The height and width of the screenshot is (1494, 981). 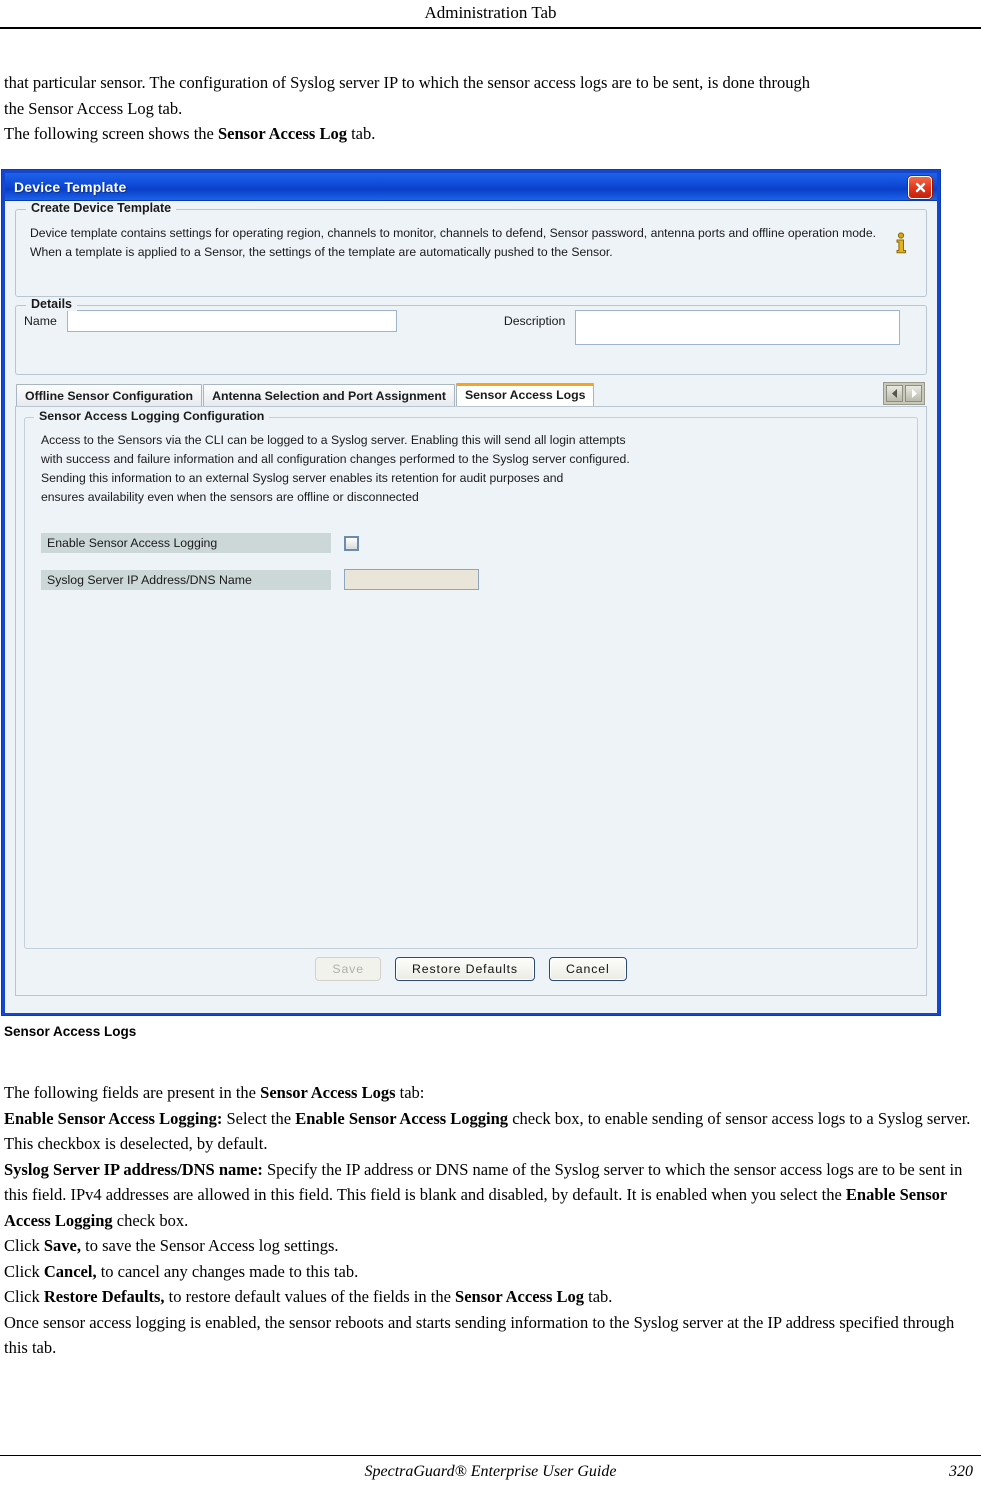 I want to click on intro-line-3-pre: The following screen shows the, so click(x=111, y=133).